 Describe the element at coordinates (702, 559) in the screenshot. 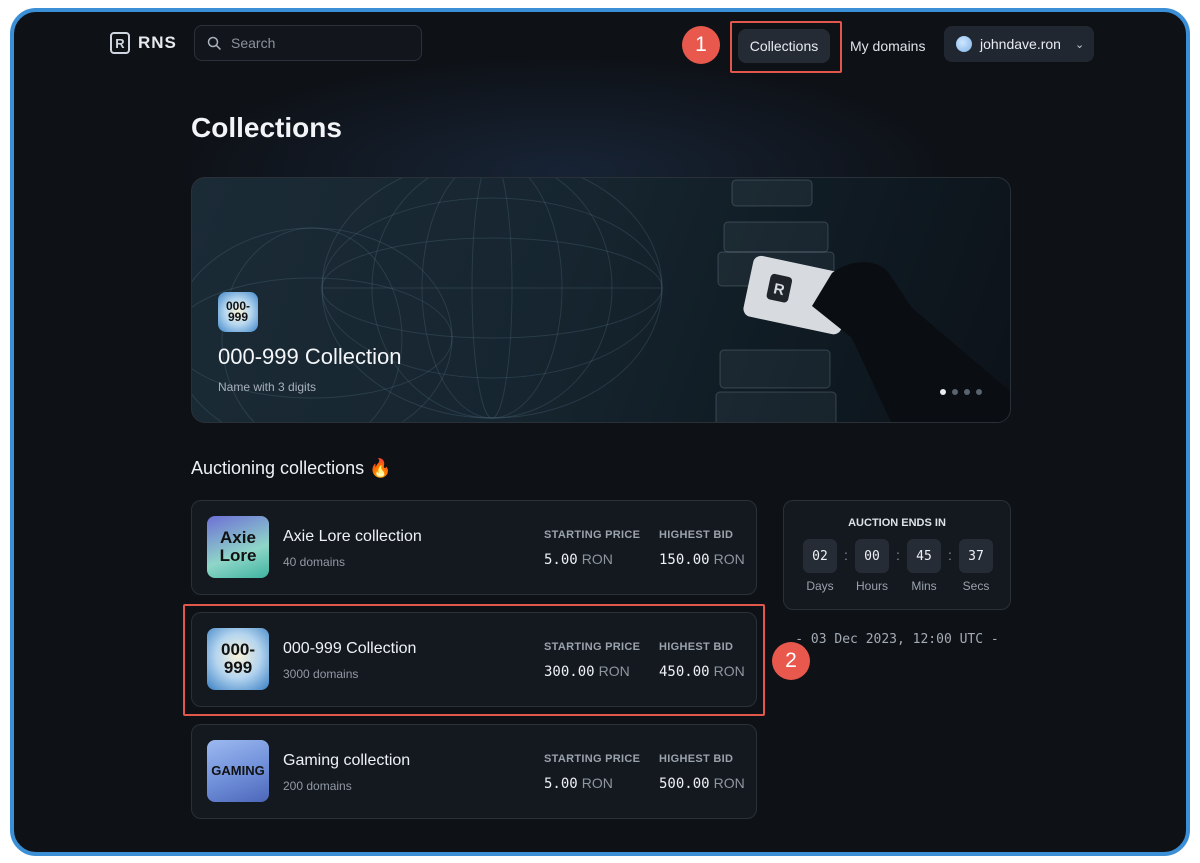

I see `highest-bid-value: 150.00 RON` at that location.